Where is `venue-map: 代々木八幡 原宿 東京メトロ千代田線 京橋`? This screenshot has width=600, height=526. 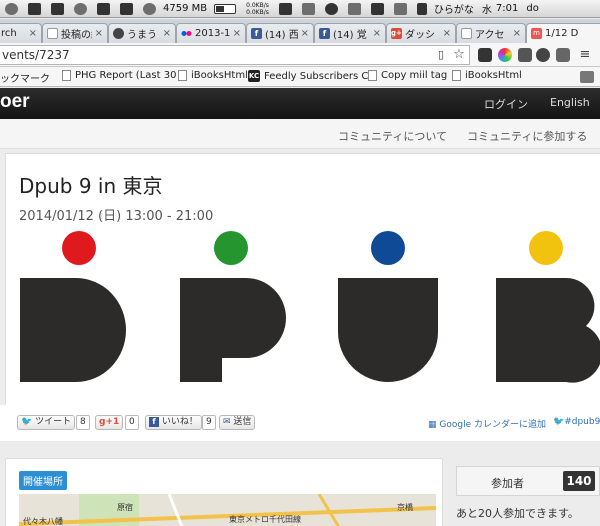
venue-map: 代々木八幡 原宿 東京メトロ千代田線 京橋 is located at coordinates (227, 510).